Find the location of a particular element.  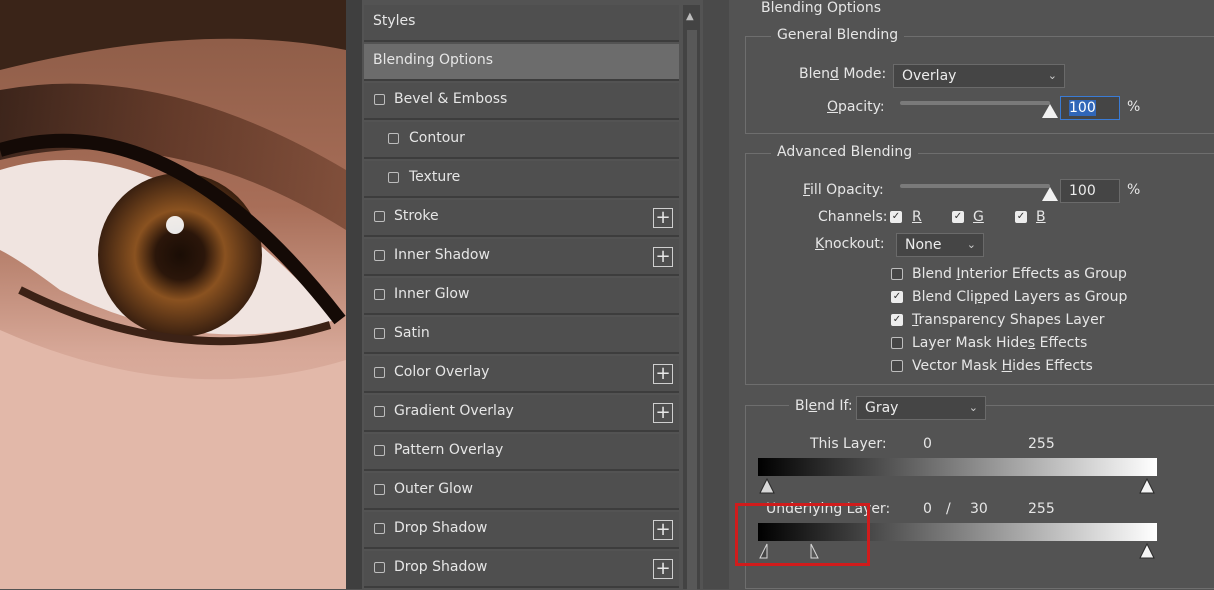

blend-if-value: Gray is located at coordinates (882, 408).